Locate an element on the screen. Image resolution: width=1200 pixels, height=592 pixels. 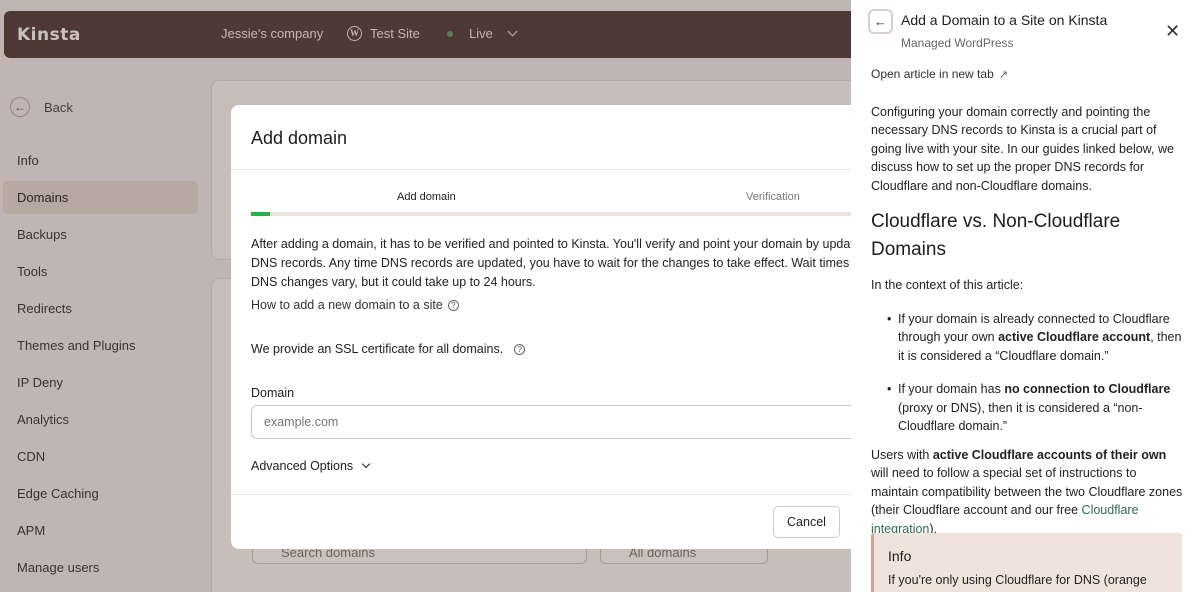
advanced-options-toggle: Advanced Options is located at coordinates (311, 466).